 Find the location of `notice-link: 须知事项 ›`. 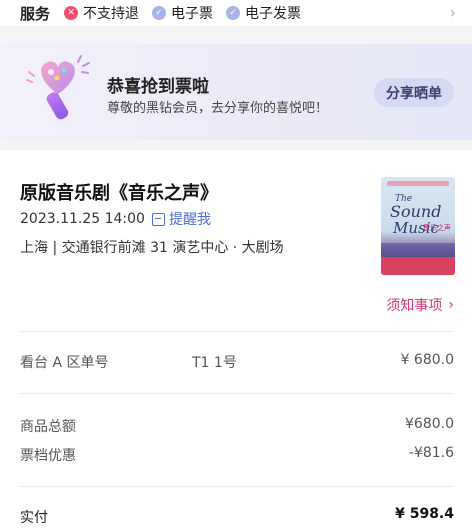

notice-link: 须知事项 › is located at coordinates (420, 305).